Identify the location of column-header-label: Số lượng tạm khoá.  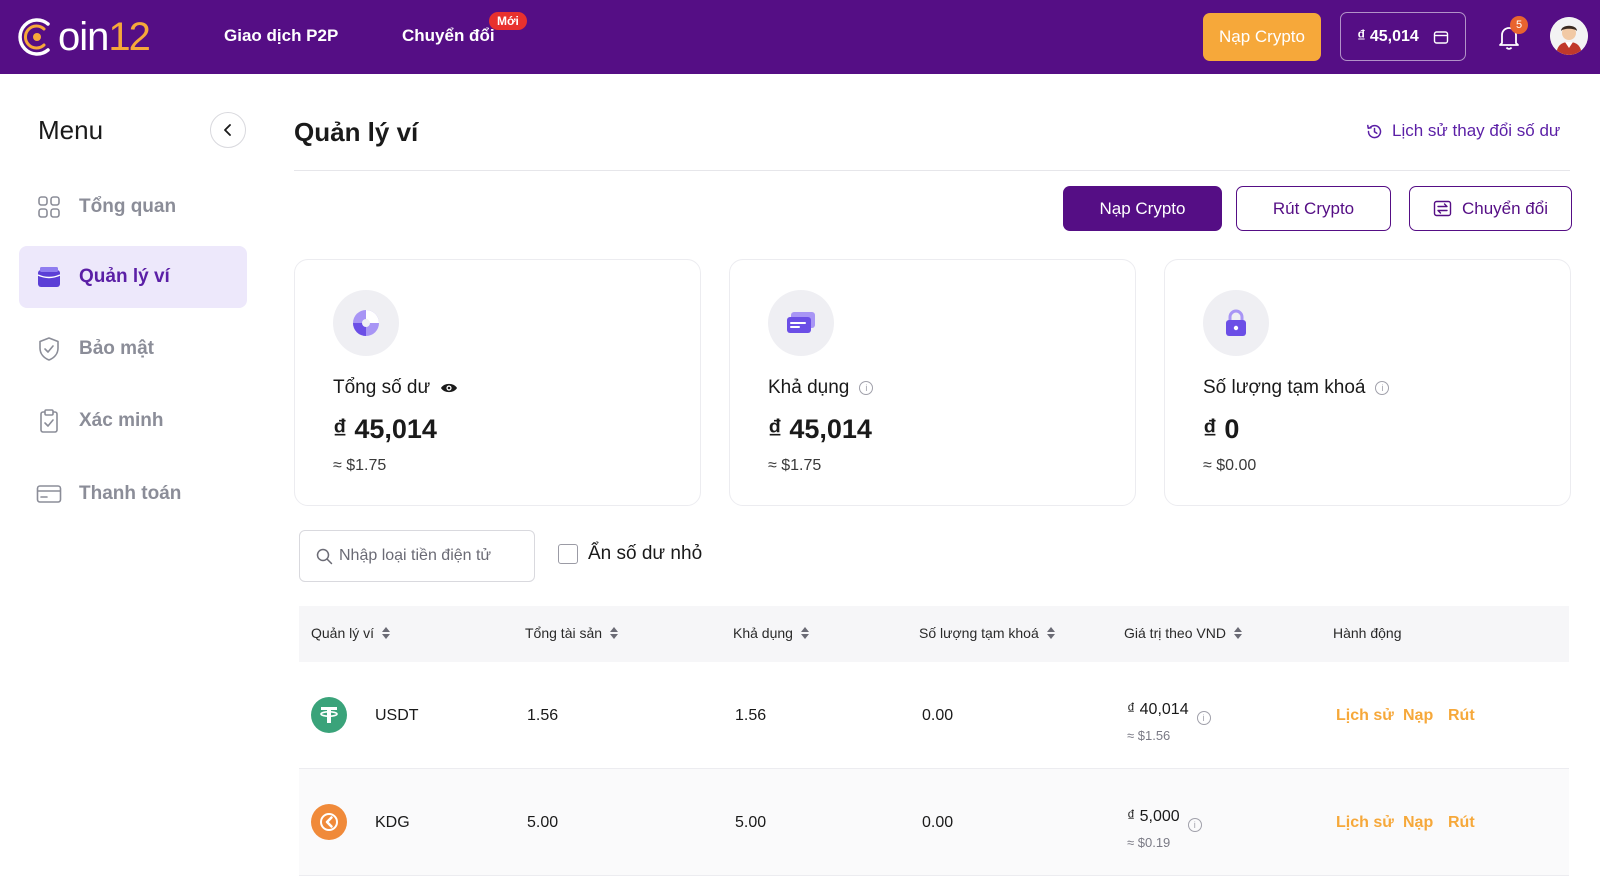
(979, 633).